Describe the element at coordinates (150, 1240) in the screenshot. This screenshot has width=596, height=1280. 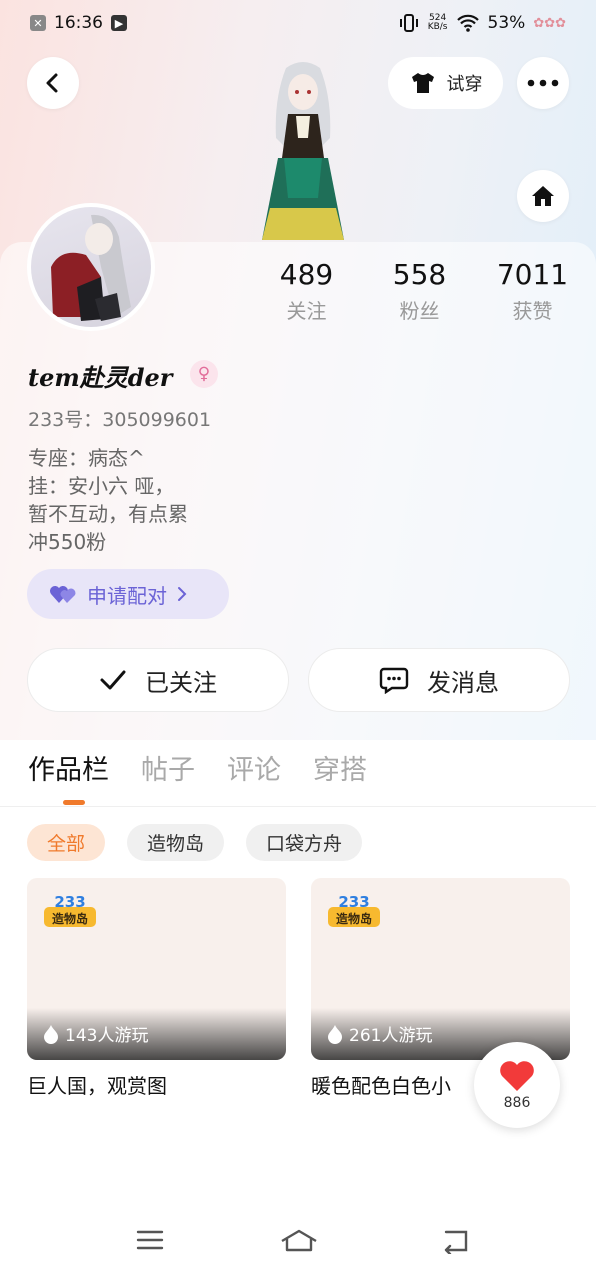
I see `menu-icon` at that location.